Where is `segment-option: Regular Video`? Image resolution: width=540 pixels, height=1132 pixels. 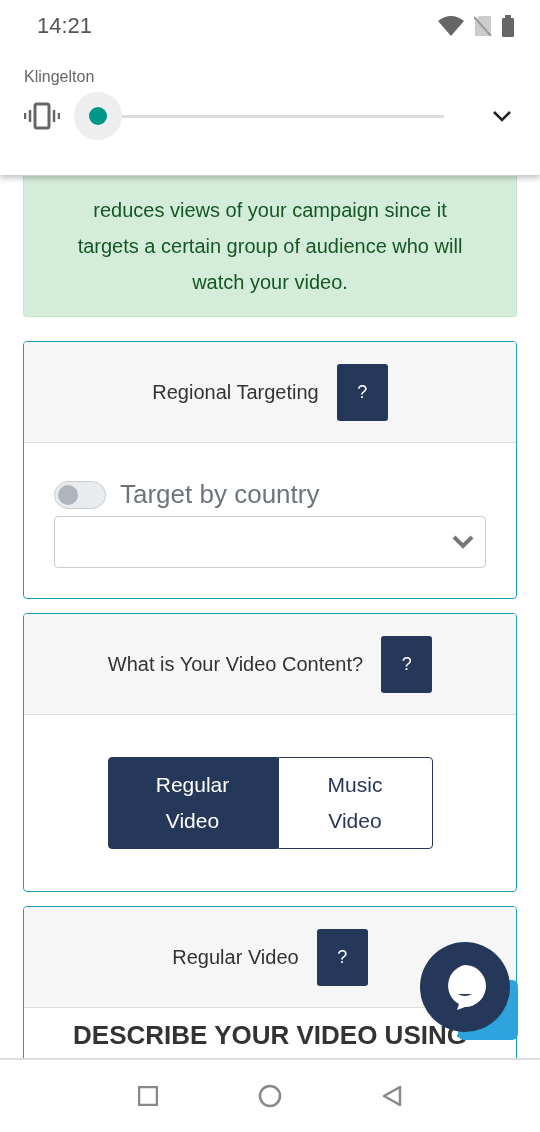 segment-option: Regular Video is located at coordinates (192, 803).